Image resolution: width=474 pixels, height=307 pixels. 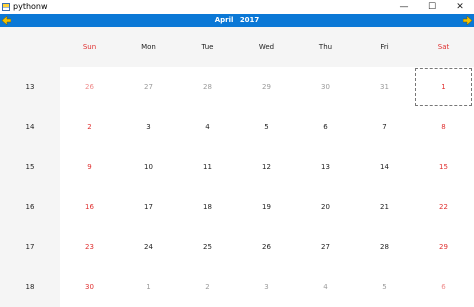 What do you see at coordinates (384, 127) in the screenshot?
I see `day-cell: 7` at bounding box center [384, 127].